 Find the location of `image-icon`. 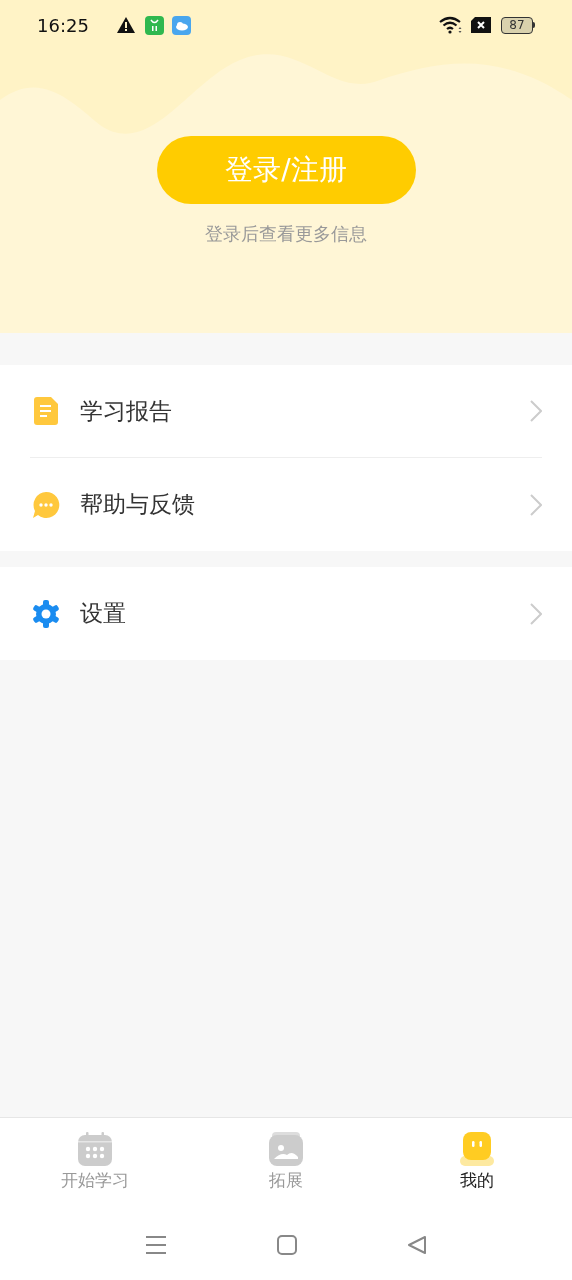

image-icon is located at coordinates (286, 1149).